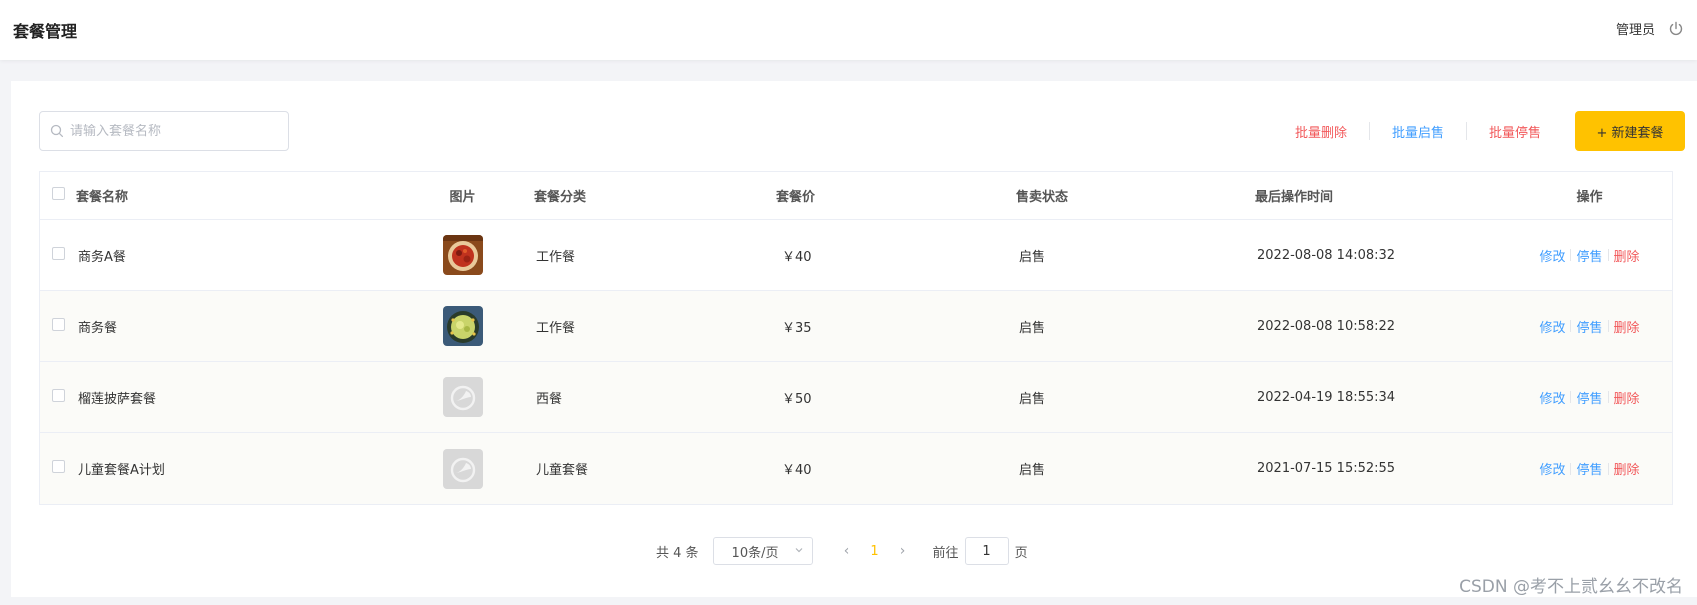  What do you see at coordinates (179, 131) in the screenshot?
I see `search-input` at bounding box center [179, 131].